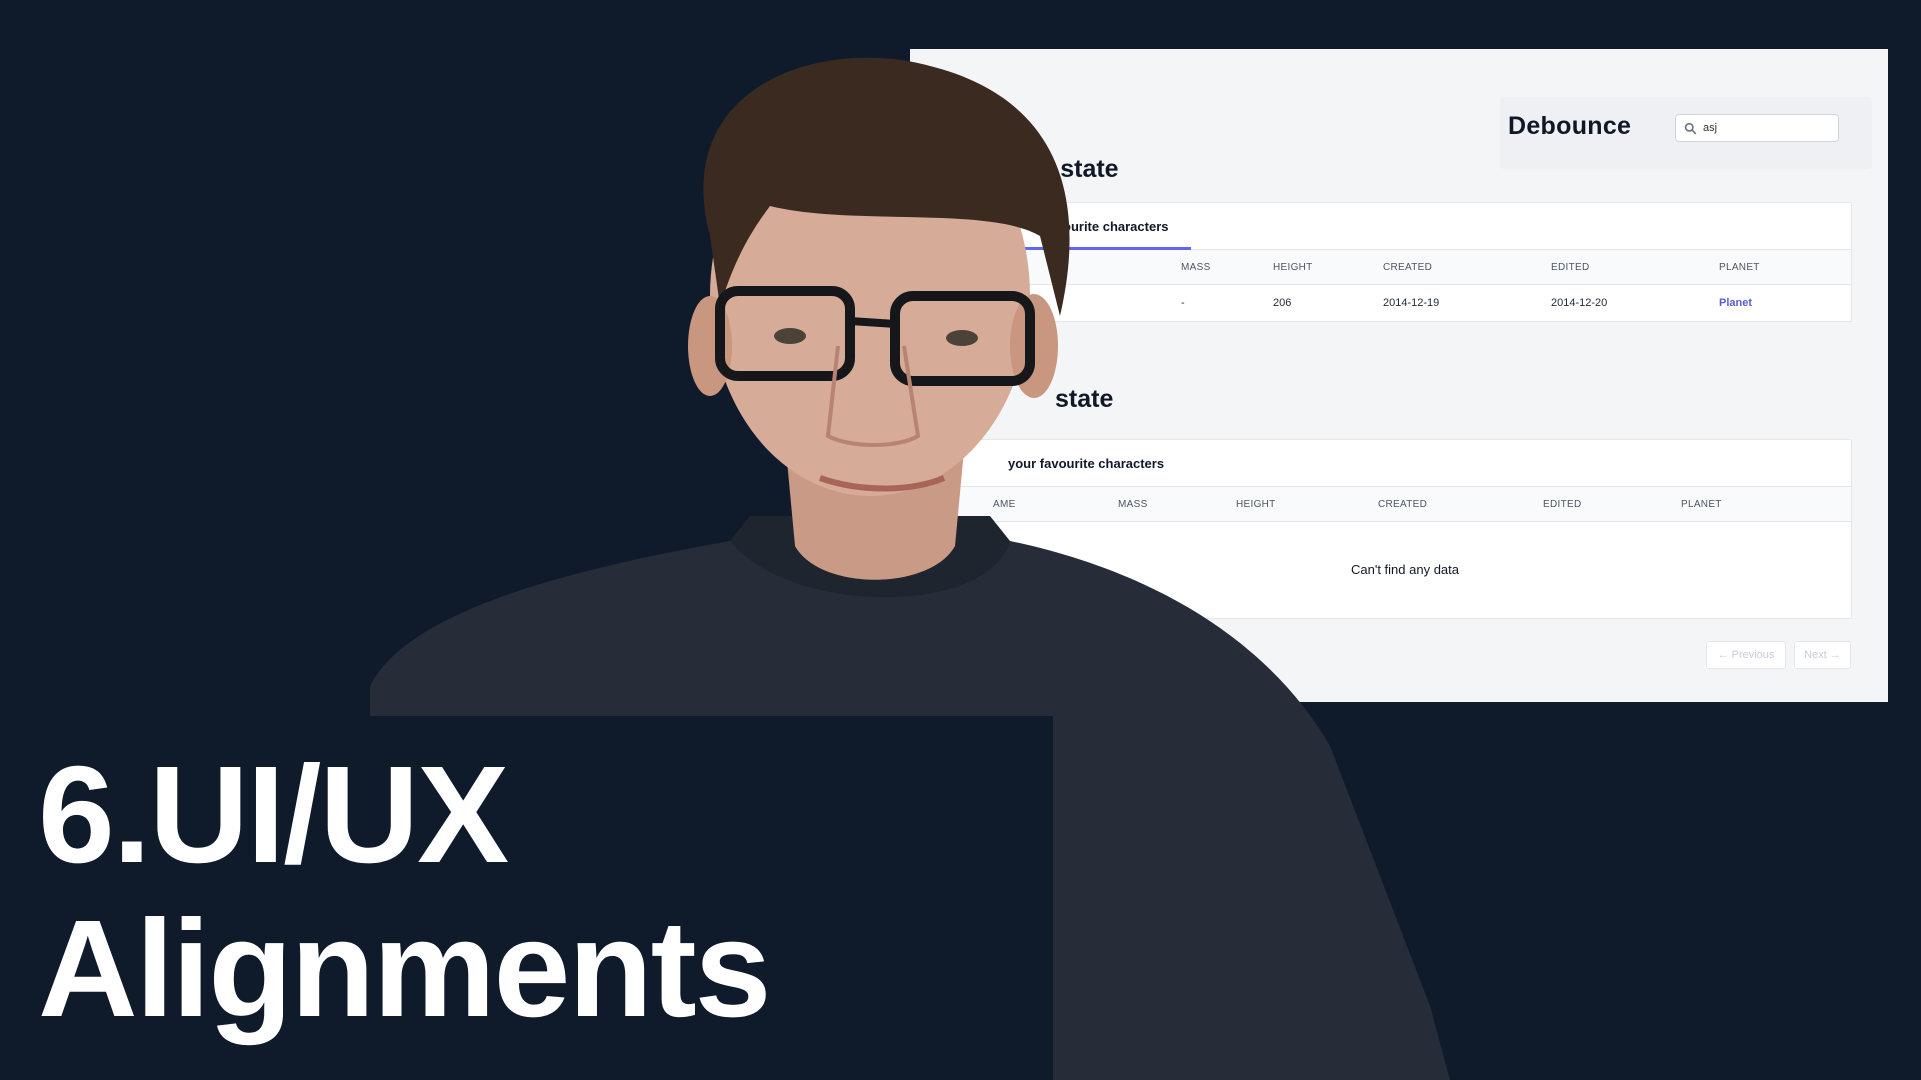  Describe the element at coordinates (1735, 303) in the screenshot. I see `planet-link: Planet` at that location.